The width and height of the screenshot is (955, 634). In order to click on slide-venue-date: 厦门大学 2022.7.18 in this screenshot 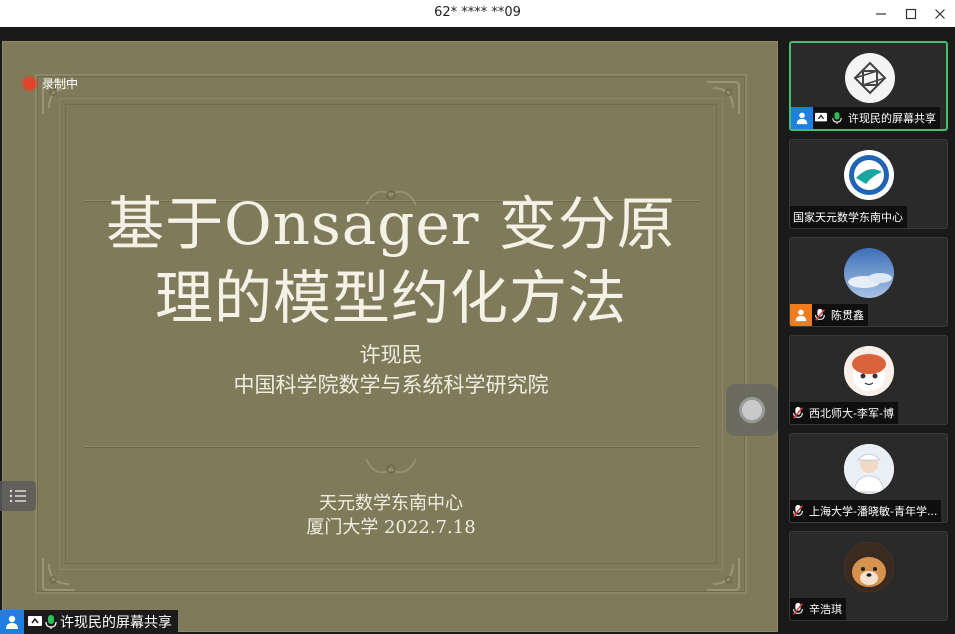, I will do `click(391, 527)`.